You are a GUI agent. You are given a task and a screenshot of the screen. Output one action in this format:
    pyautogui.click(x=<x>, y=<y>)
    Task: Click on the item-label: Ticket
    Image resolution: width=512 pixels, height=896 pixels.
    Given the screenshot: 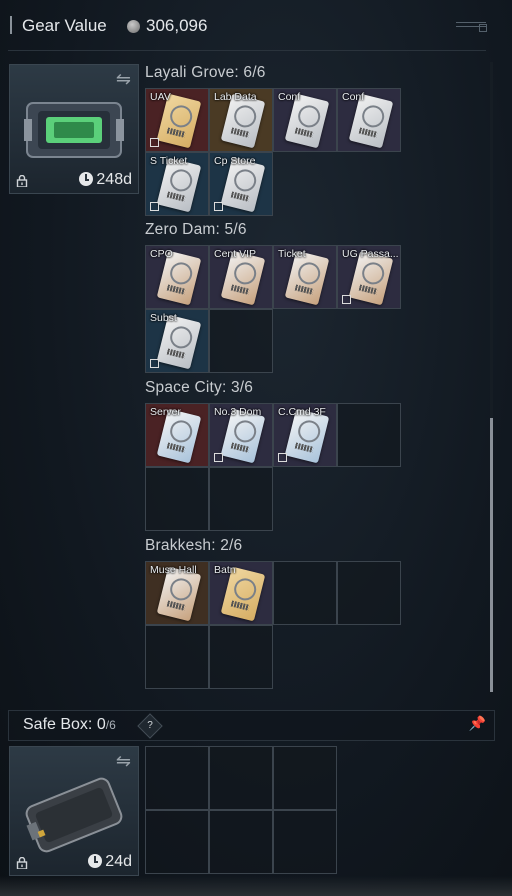 What is the action you would take?
    pyautogui.click(x=292, y=254)
    